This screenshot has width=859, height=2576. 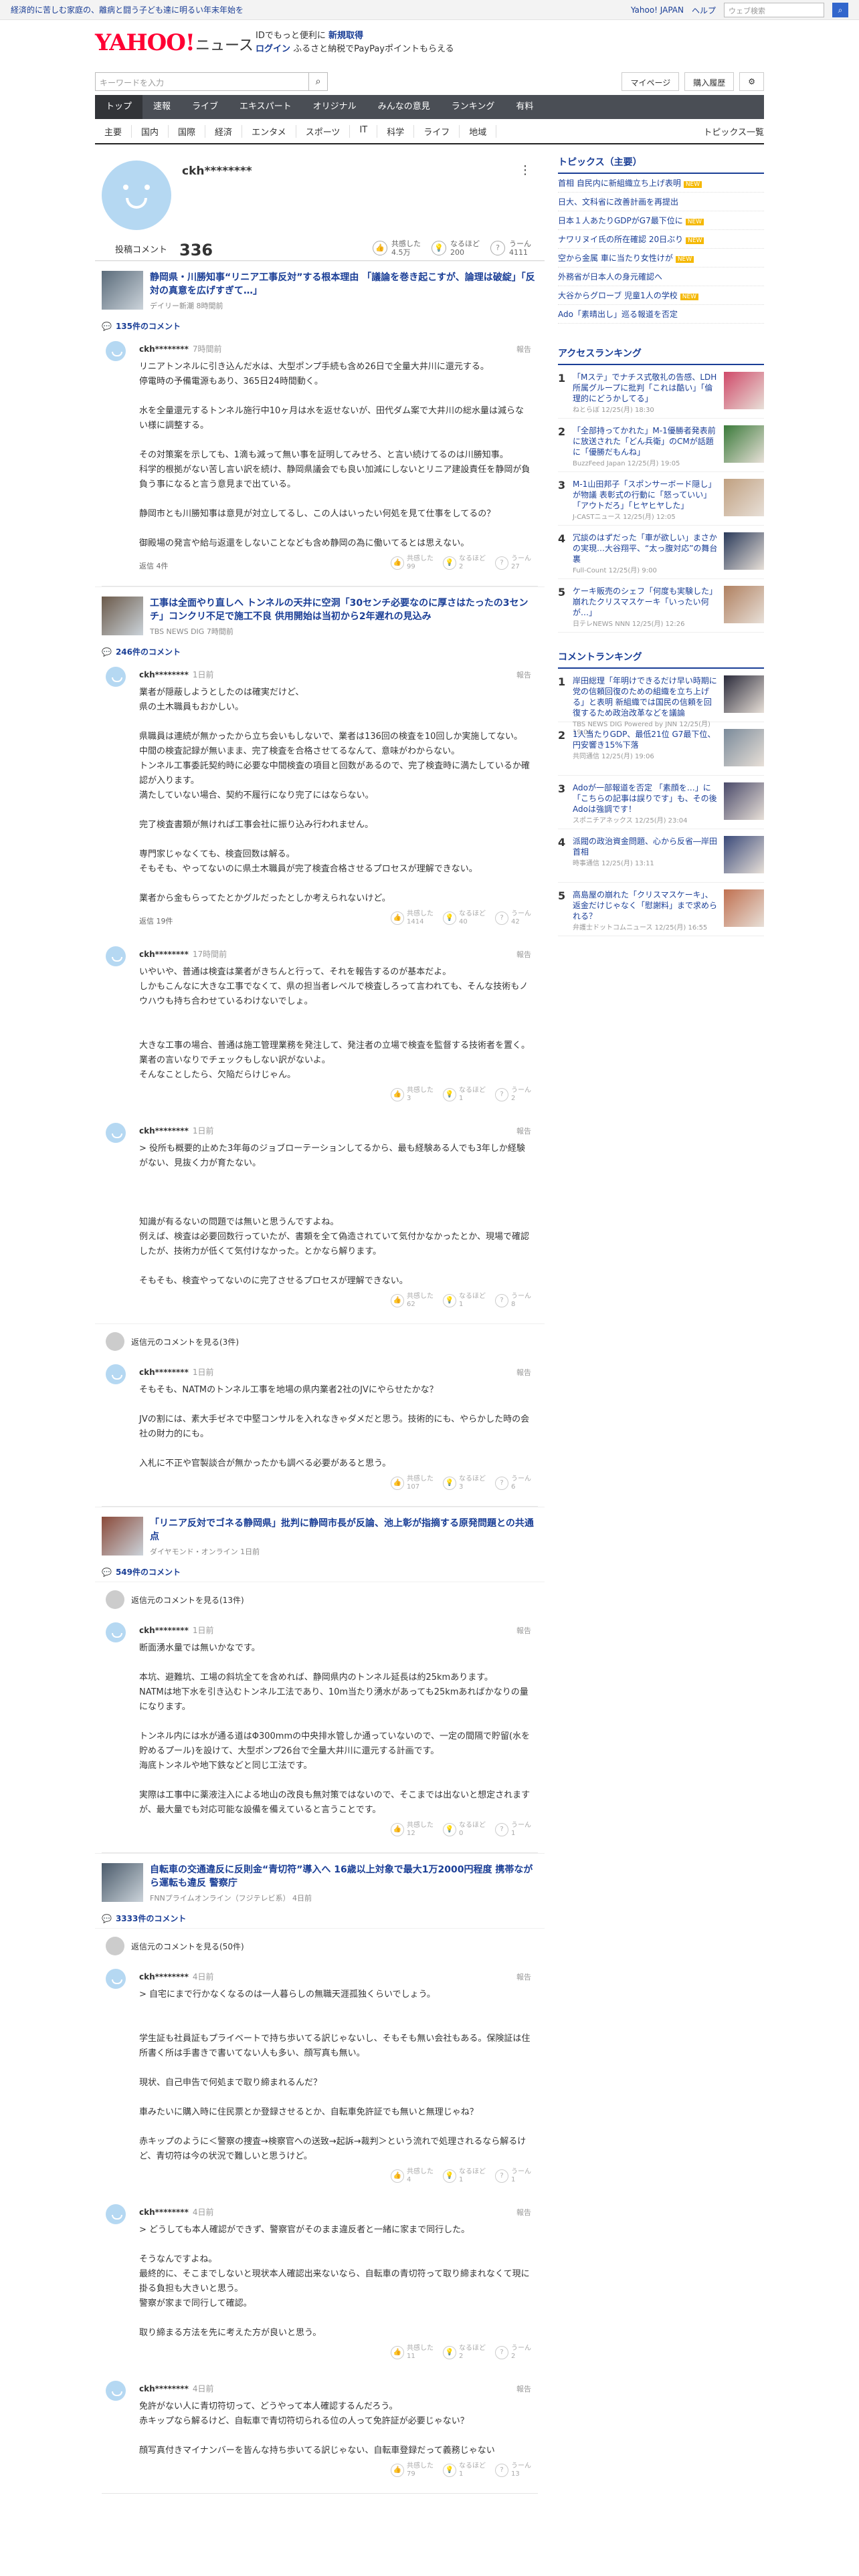 What do you see at coordinates (323, 131) in the screenshot?
I see `subnav-item: スポーツ` at bounding box center [323, 131].